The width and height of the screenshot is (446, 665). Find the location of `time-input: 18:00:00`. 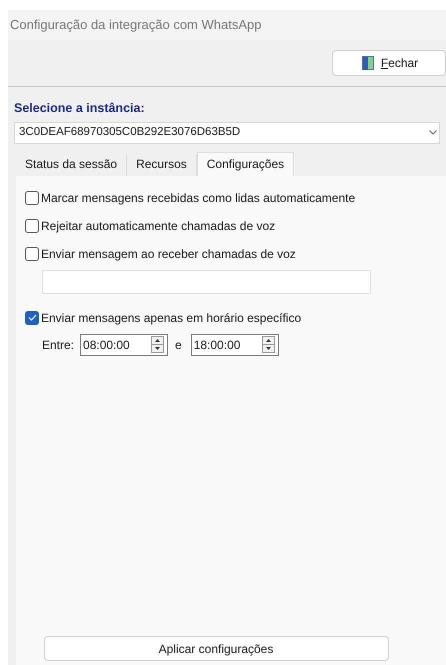

time-input: 18:00:00 is located at coordinates (234, 345).